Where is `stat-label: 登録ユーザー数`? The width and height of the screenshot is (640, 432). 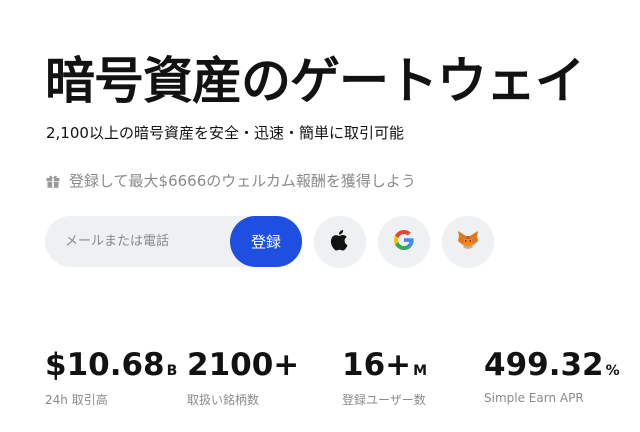
stat-label: 登録ユーザー数 is located at coordinates (384, 400).